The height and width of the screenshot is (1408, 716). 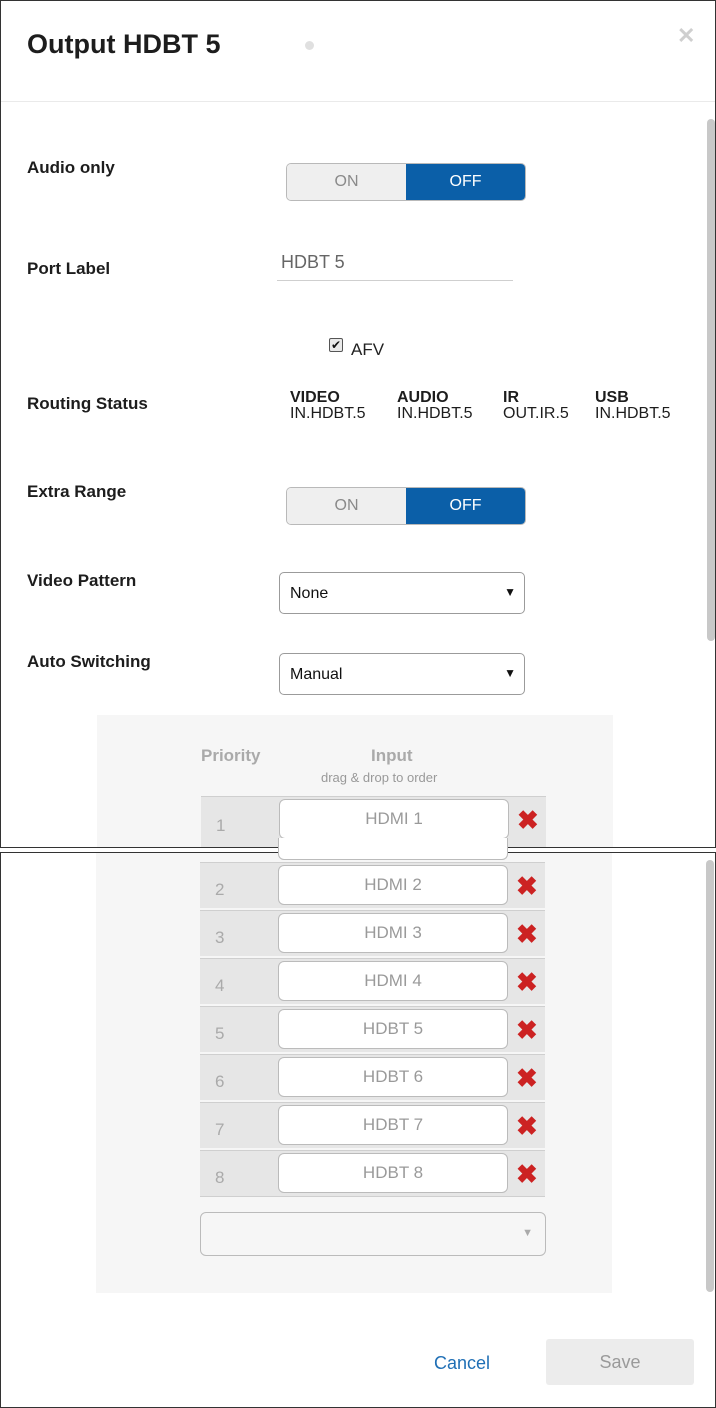 I want to click on priority-number: 3, so click(x=220, y=937).